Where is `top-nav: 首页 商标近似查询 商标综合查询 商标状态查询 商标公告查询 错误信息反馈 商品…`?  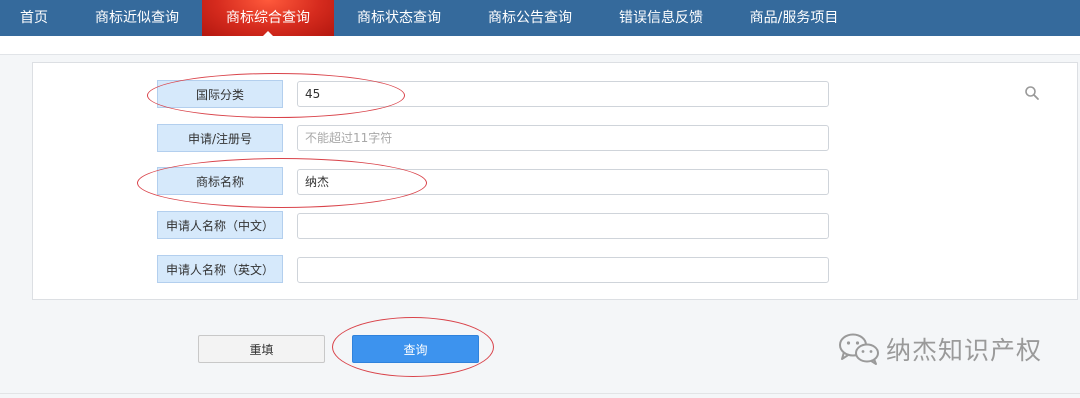
top-nav: 首页 商标近似查询 商标综合查询 商标状态查询 商标公告查询 错误信息反馈 商品… is located at coordinates (540, 18).